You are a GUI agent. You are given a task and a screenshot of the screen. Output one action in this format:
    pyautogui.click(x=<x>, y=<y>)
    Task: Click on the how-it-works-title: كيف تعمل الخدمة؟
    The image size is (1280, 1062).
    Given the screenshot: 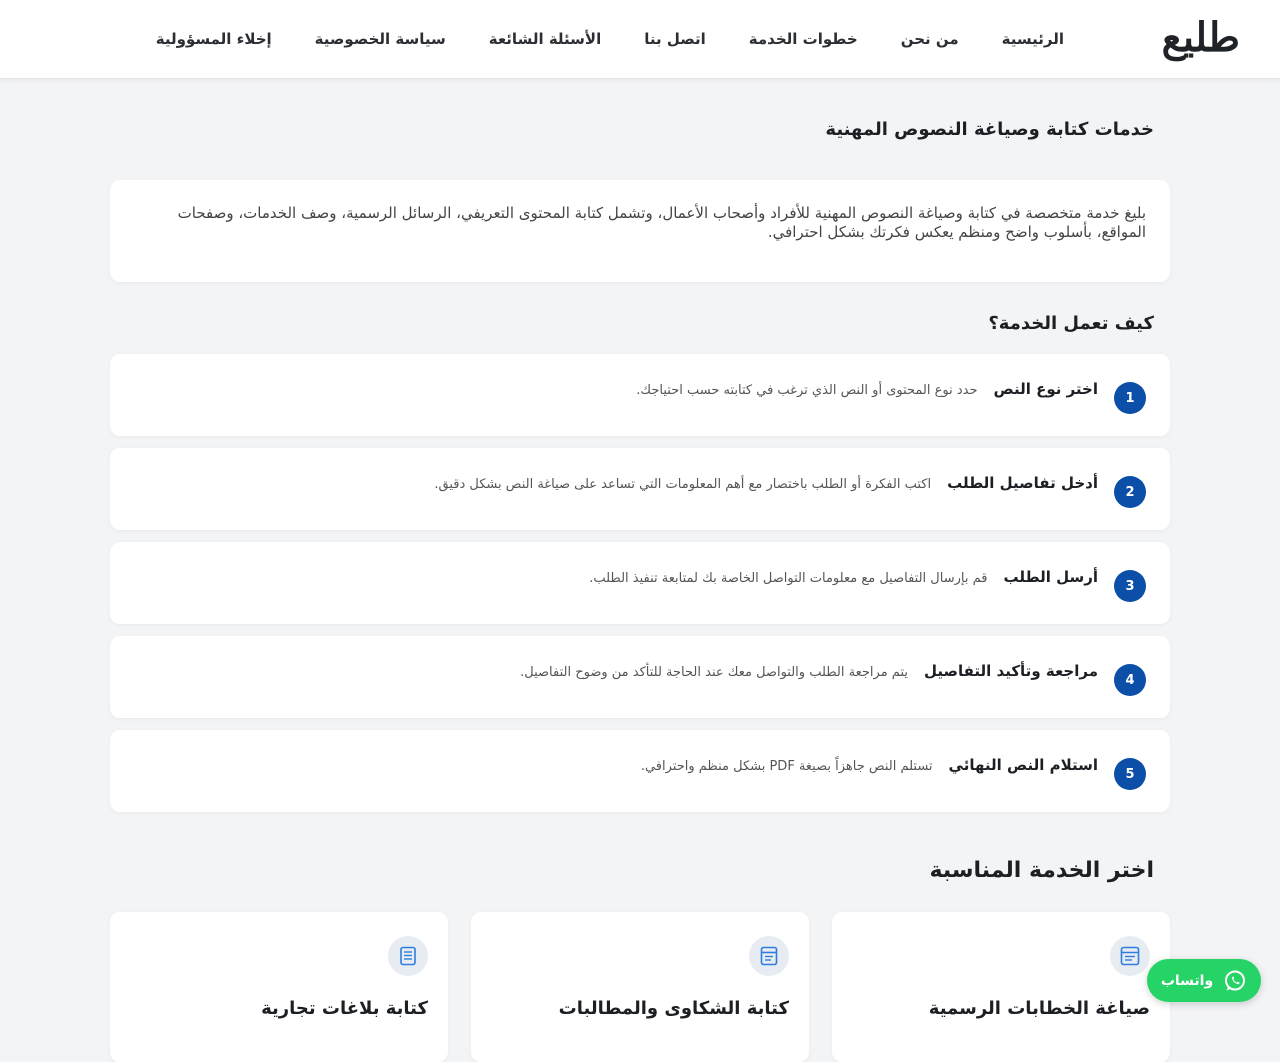 What is the action you would take?
    pyautogui.click(x=1071, y=323)
    